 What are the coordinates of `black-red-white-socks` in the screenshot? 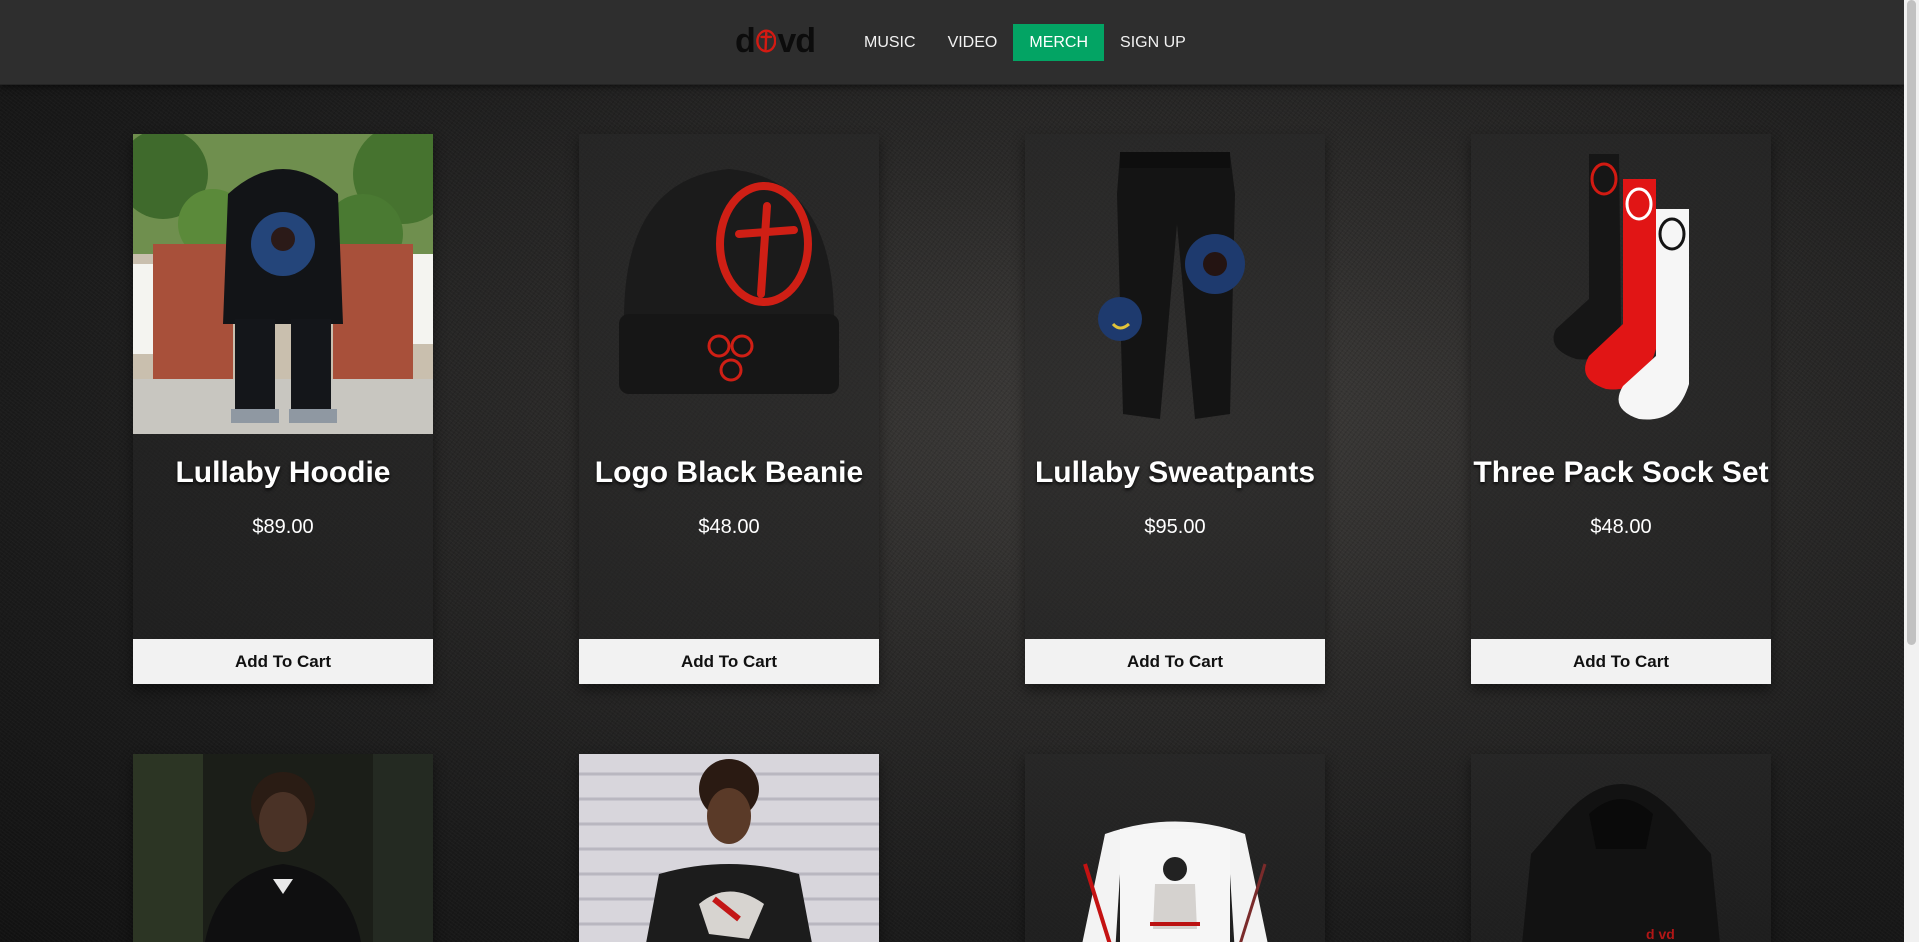 It's located at (1621, 287).